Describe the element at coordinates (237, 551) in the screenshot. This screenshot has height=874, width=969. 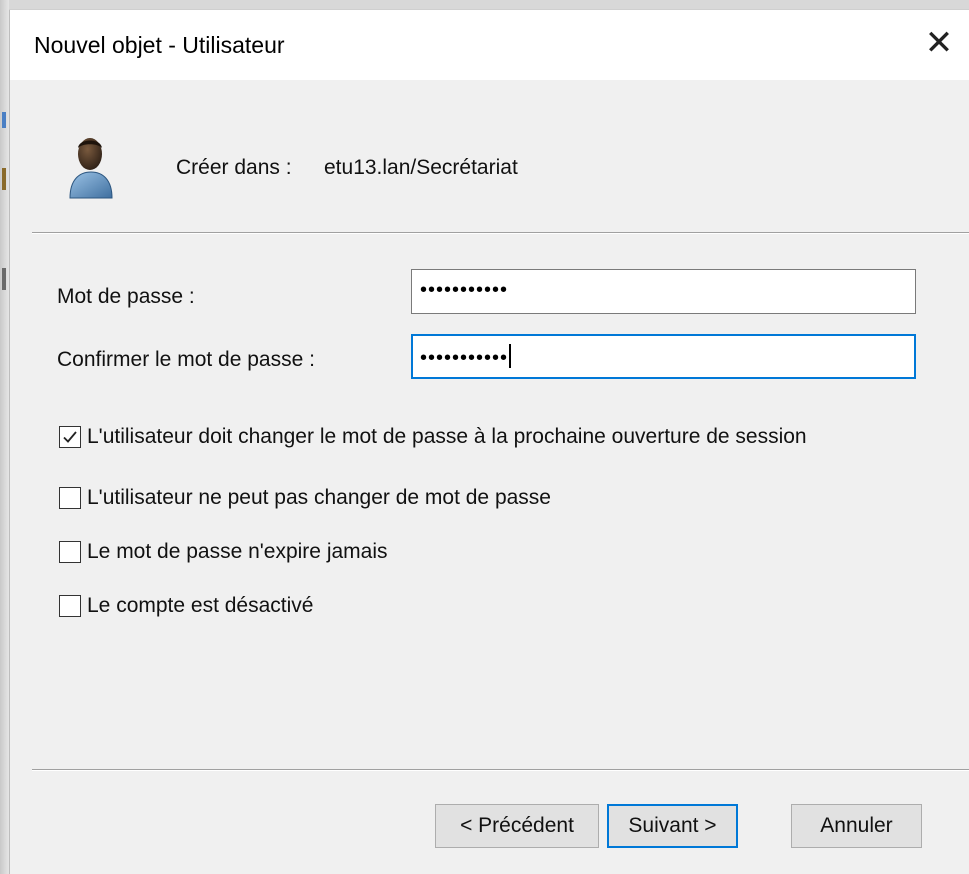
I see `option-label: Le mot de passe n'expire jamais` at that location.